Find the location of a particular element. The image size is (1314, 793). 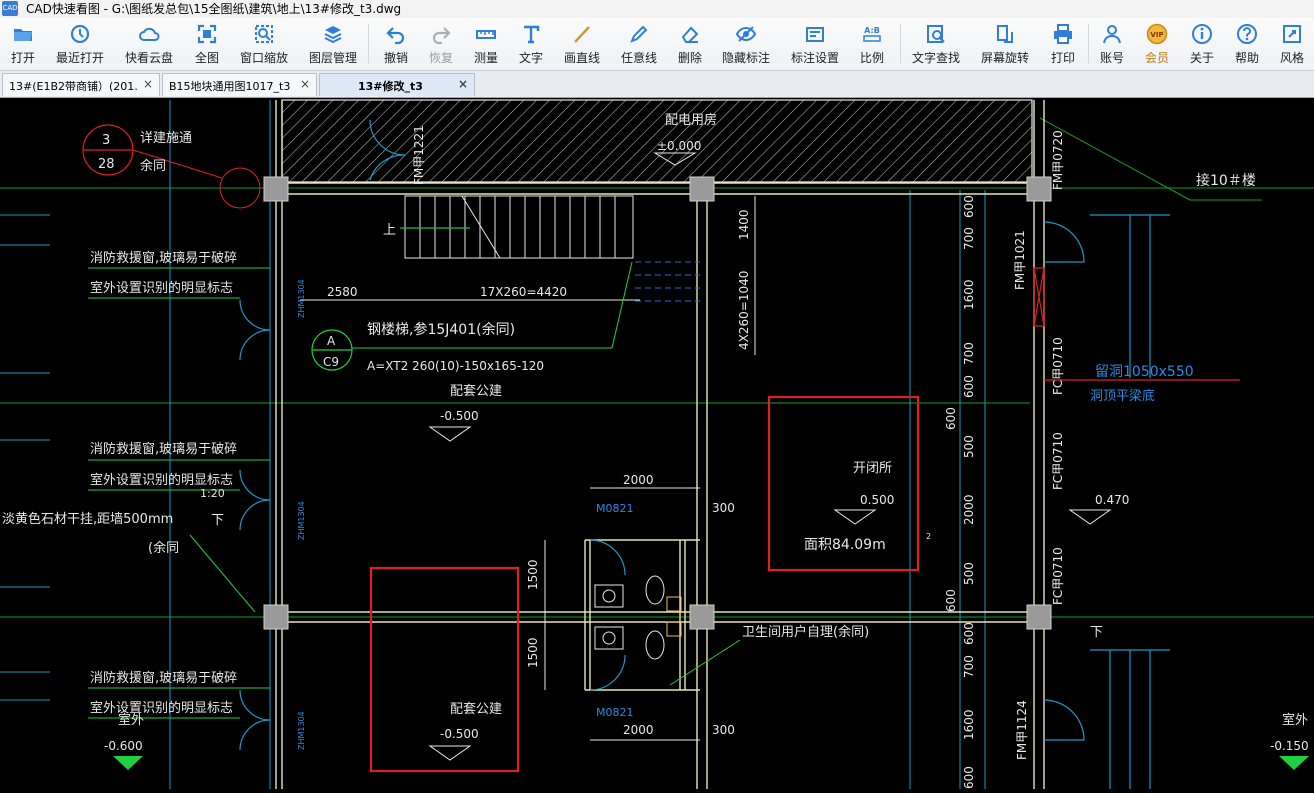

dim-1500-bottom: 1500 is located at coordinates (533, 652).